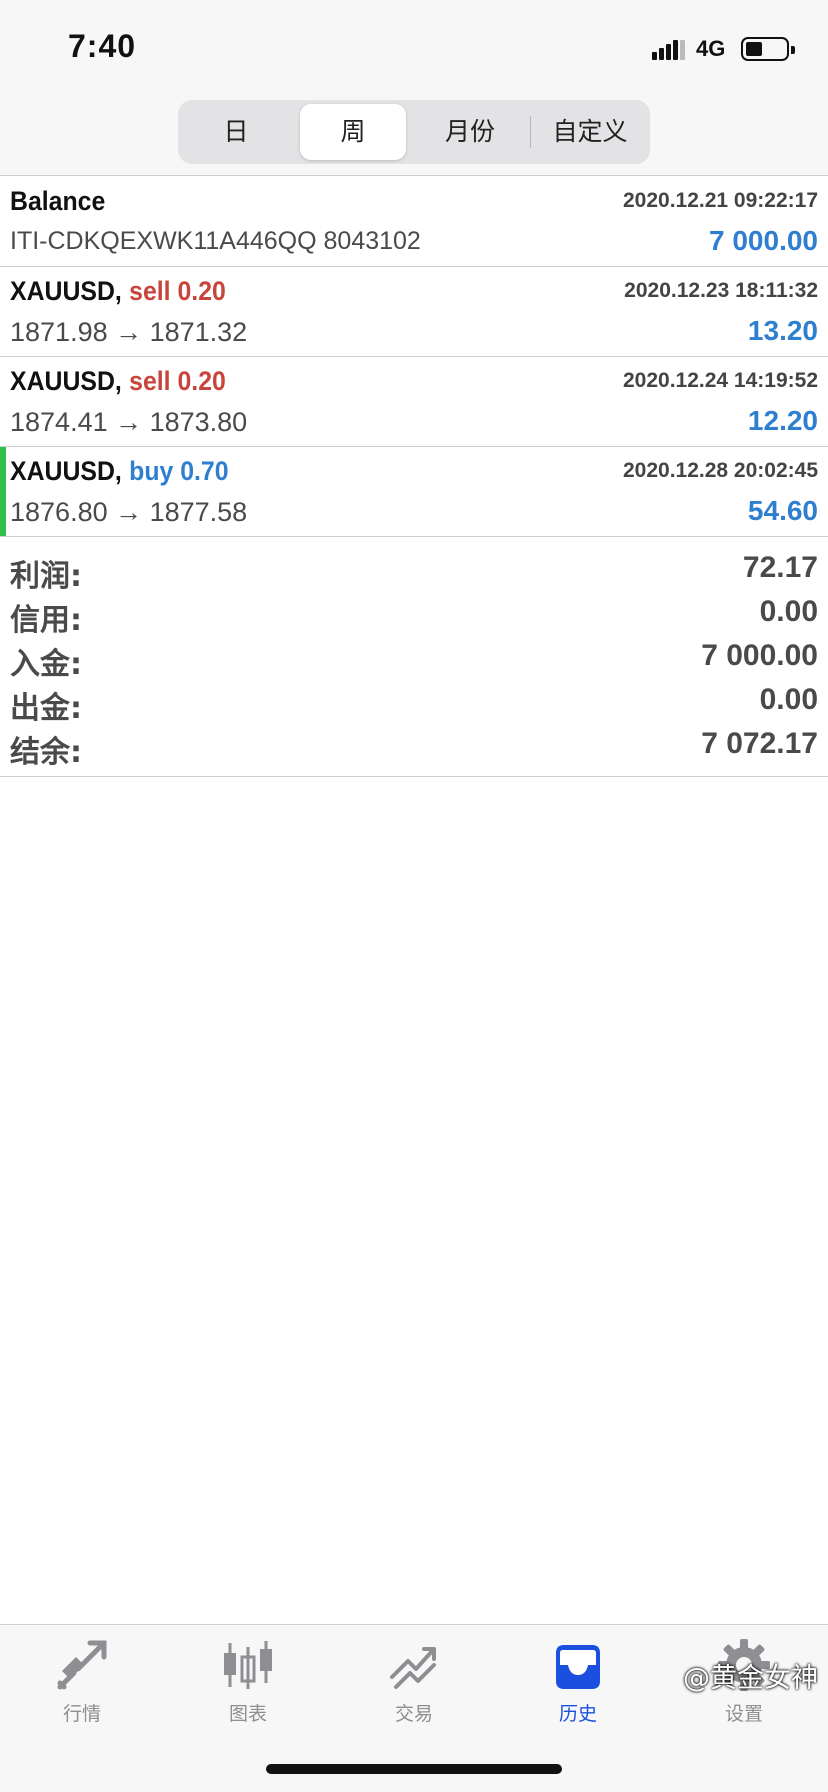  What do you see at coordinates (530, 132) in the screenshot?
I see `segment-divider` at bounding box center [530, 132].